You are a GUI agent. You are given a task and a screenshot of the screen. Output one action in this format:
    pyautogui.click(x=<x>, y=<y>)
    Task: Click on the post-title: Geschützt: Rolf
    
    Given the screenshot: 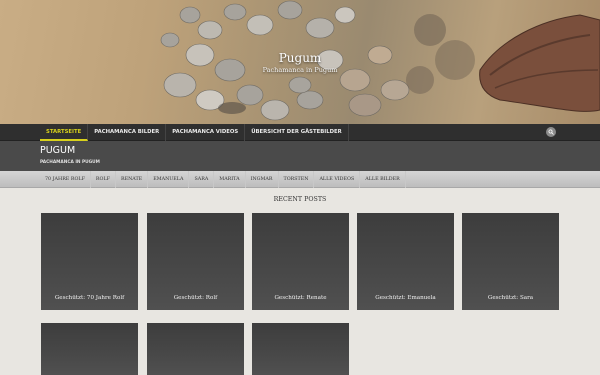 What is the action you would take?
    pyautogui.click(x=195, y=298)
    